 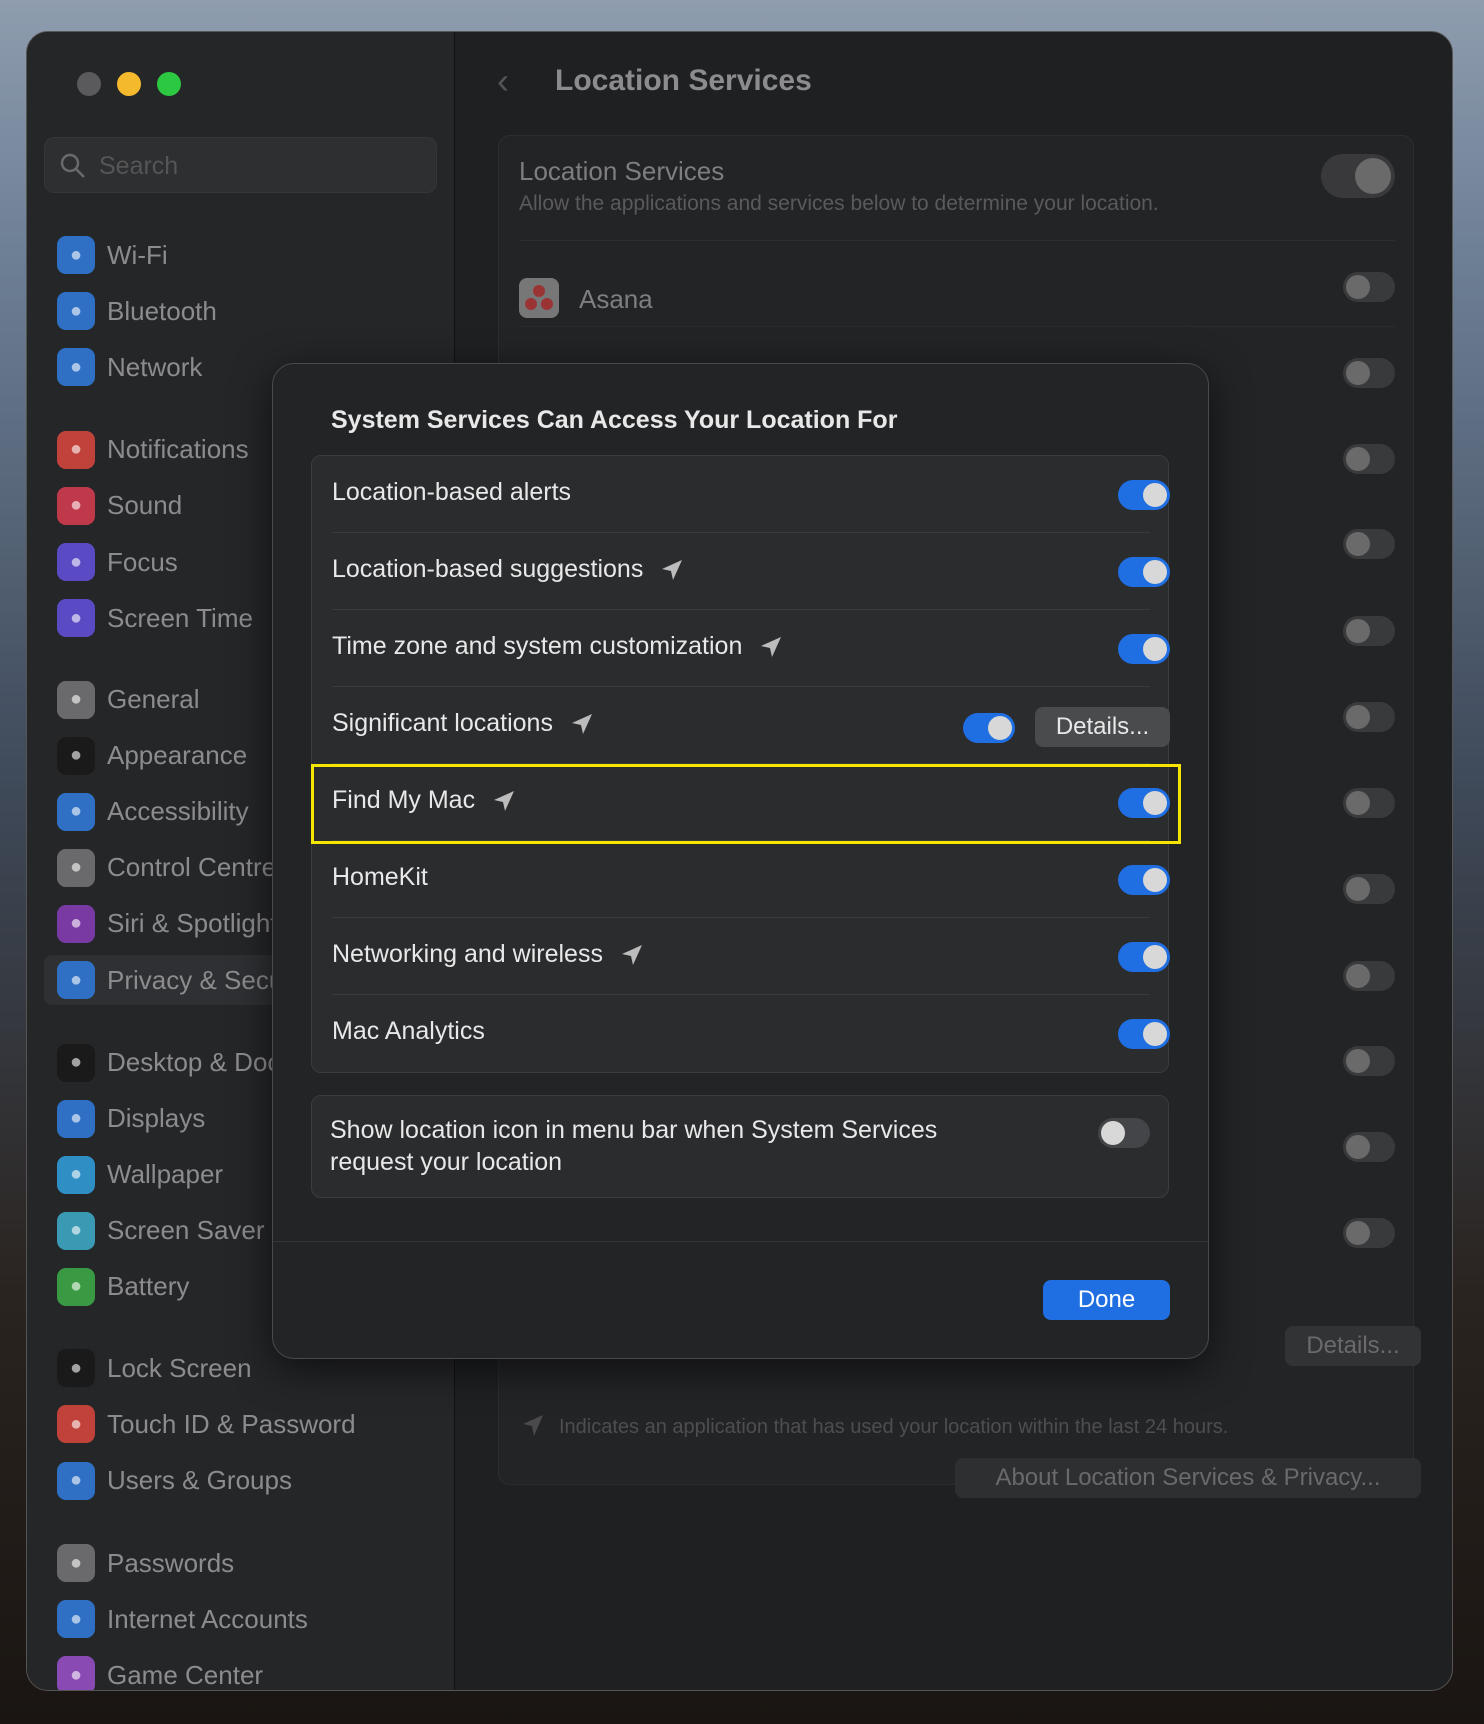 I want to click on hand-icon: ●, so click(x=76, y=980).